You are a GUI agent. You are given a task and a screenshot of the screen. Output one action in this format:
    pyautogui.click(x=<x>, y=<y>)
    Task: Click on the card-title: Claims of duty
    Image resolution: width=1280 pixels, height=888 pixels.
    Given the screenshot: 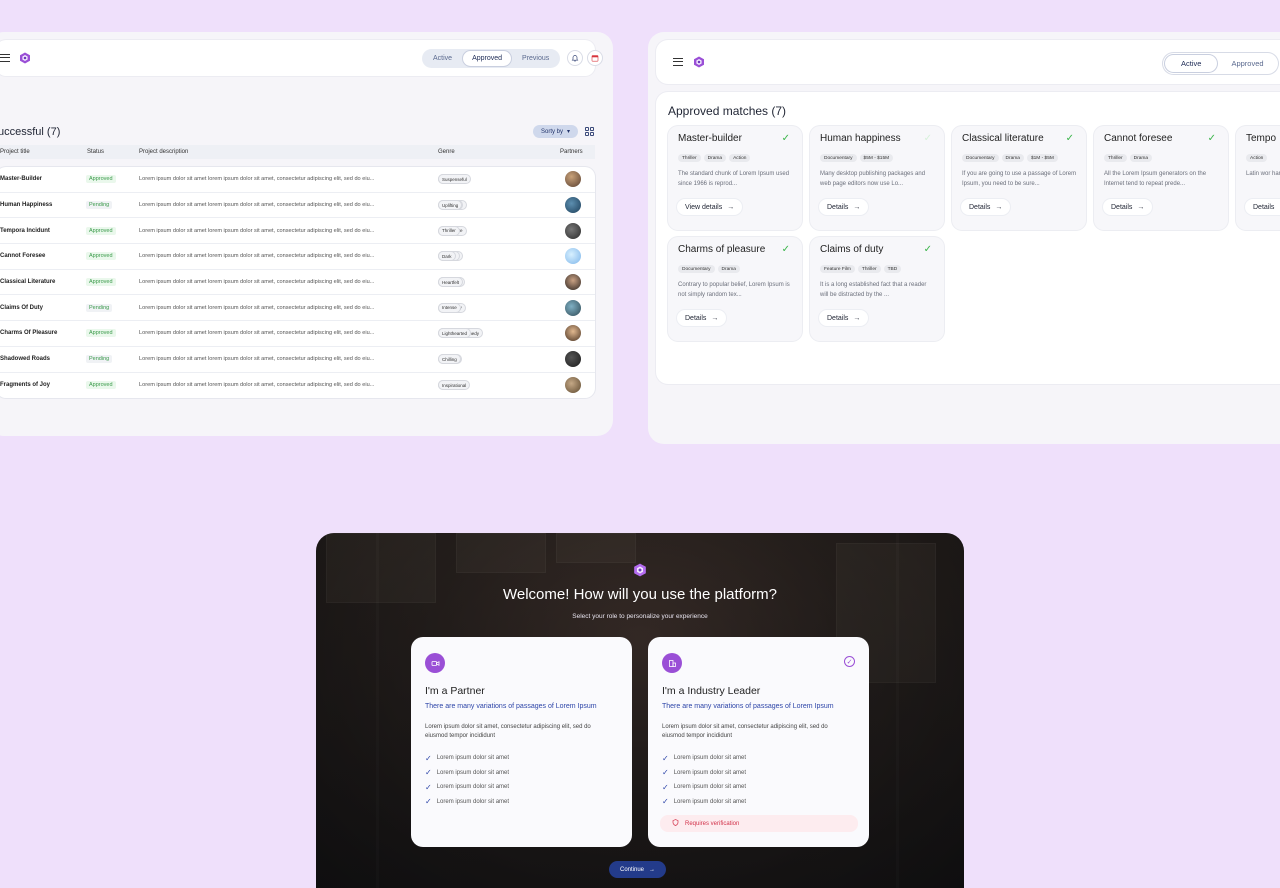 What is the action you would take?
    pyautogui.click(x=852, y=249)
    